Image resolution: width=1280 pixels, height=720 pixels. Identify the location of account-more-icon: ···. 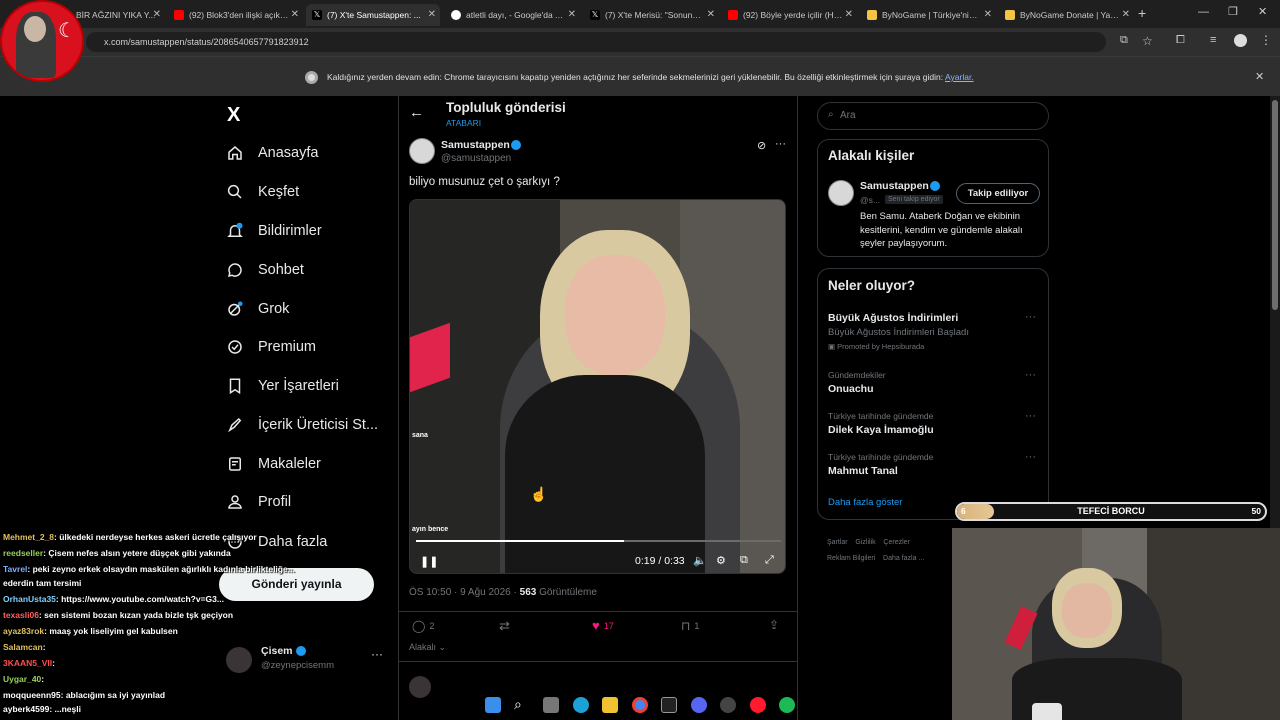
(377, 654).